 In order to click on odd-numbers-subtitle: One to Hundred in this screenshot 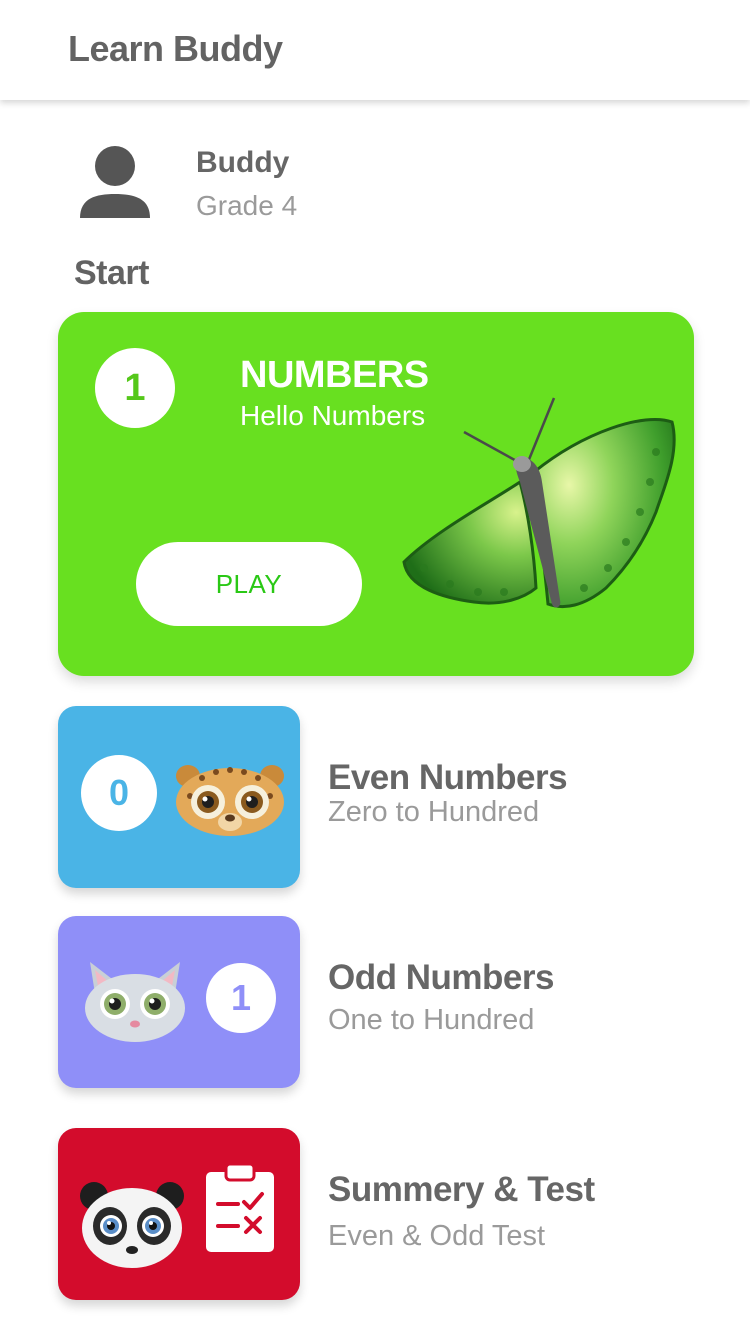, I will do `click(431, 1020)`.